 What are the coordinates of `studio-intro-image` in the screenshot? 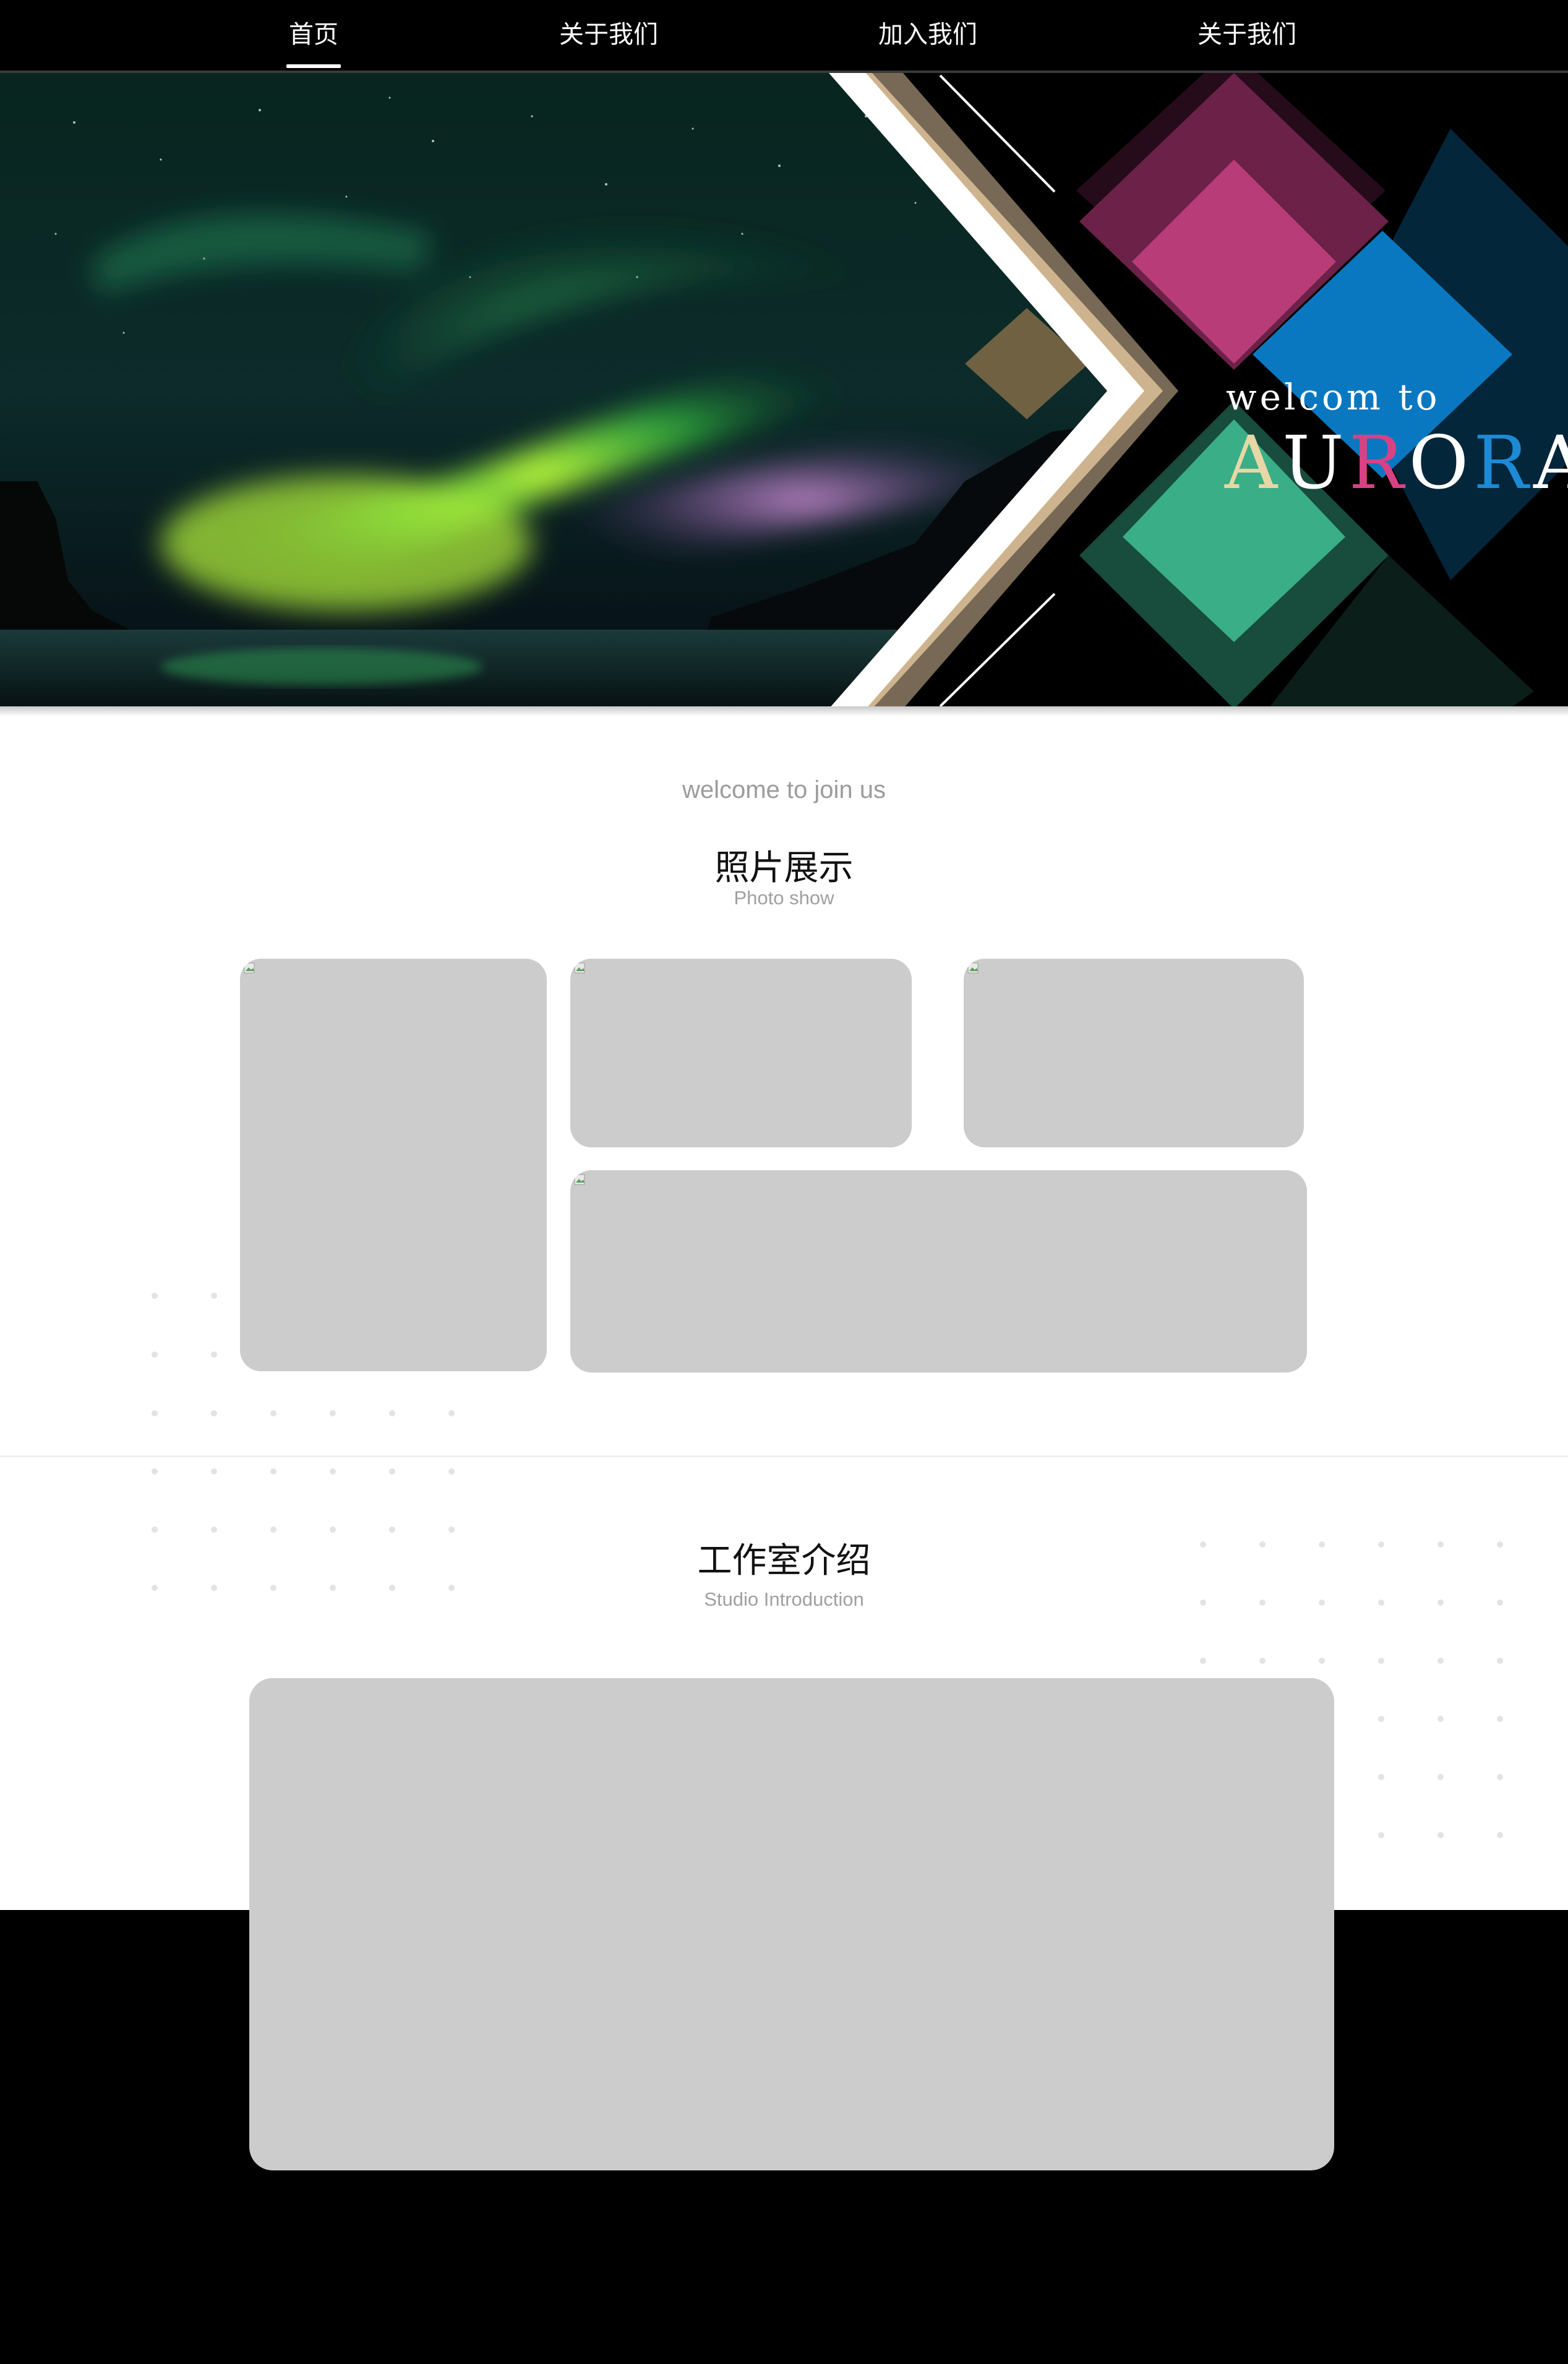 It's located at (791, 1924).